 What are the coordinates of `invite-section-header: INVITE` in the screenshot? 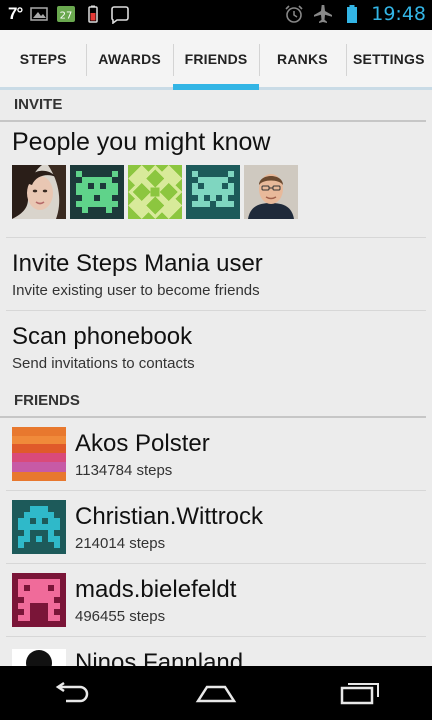 It's located at (213, 106).